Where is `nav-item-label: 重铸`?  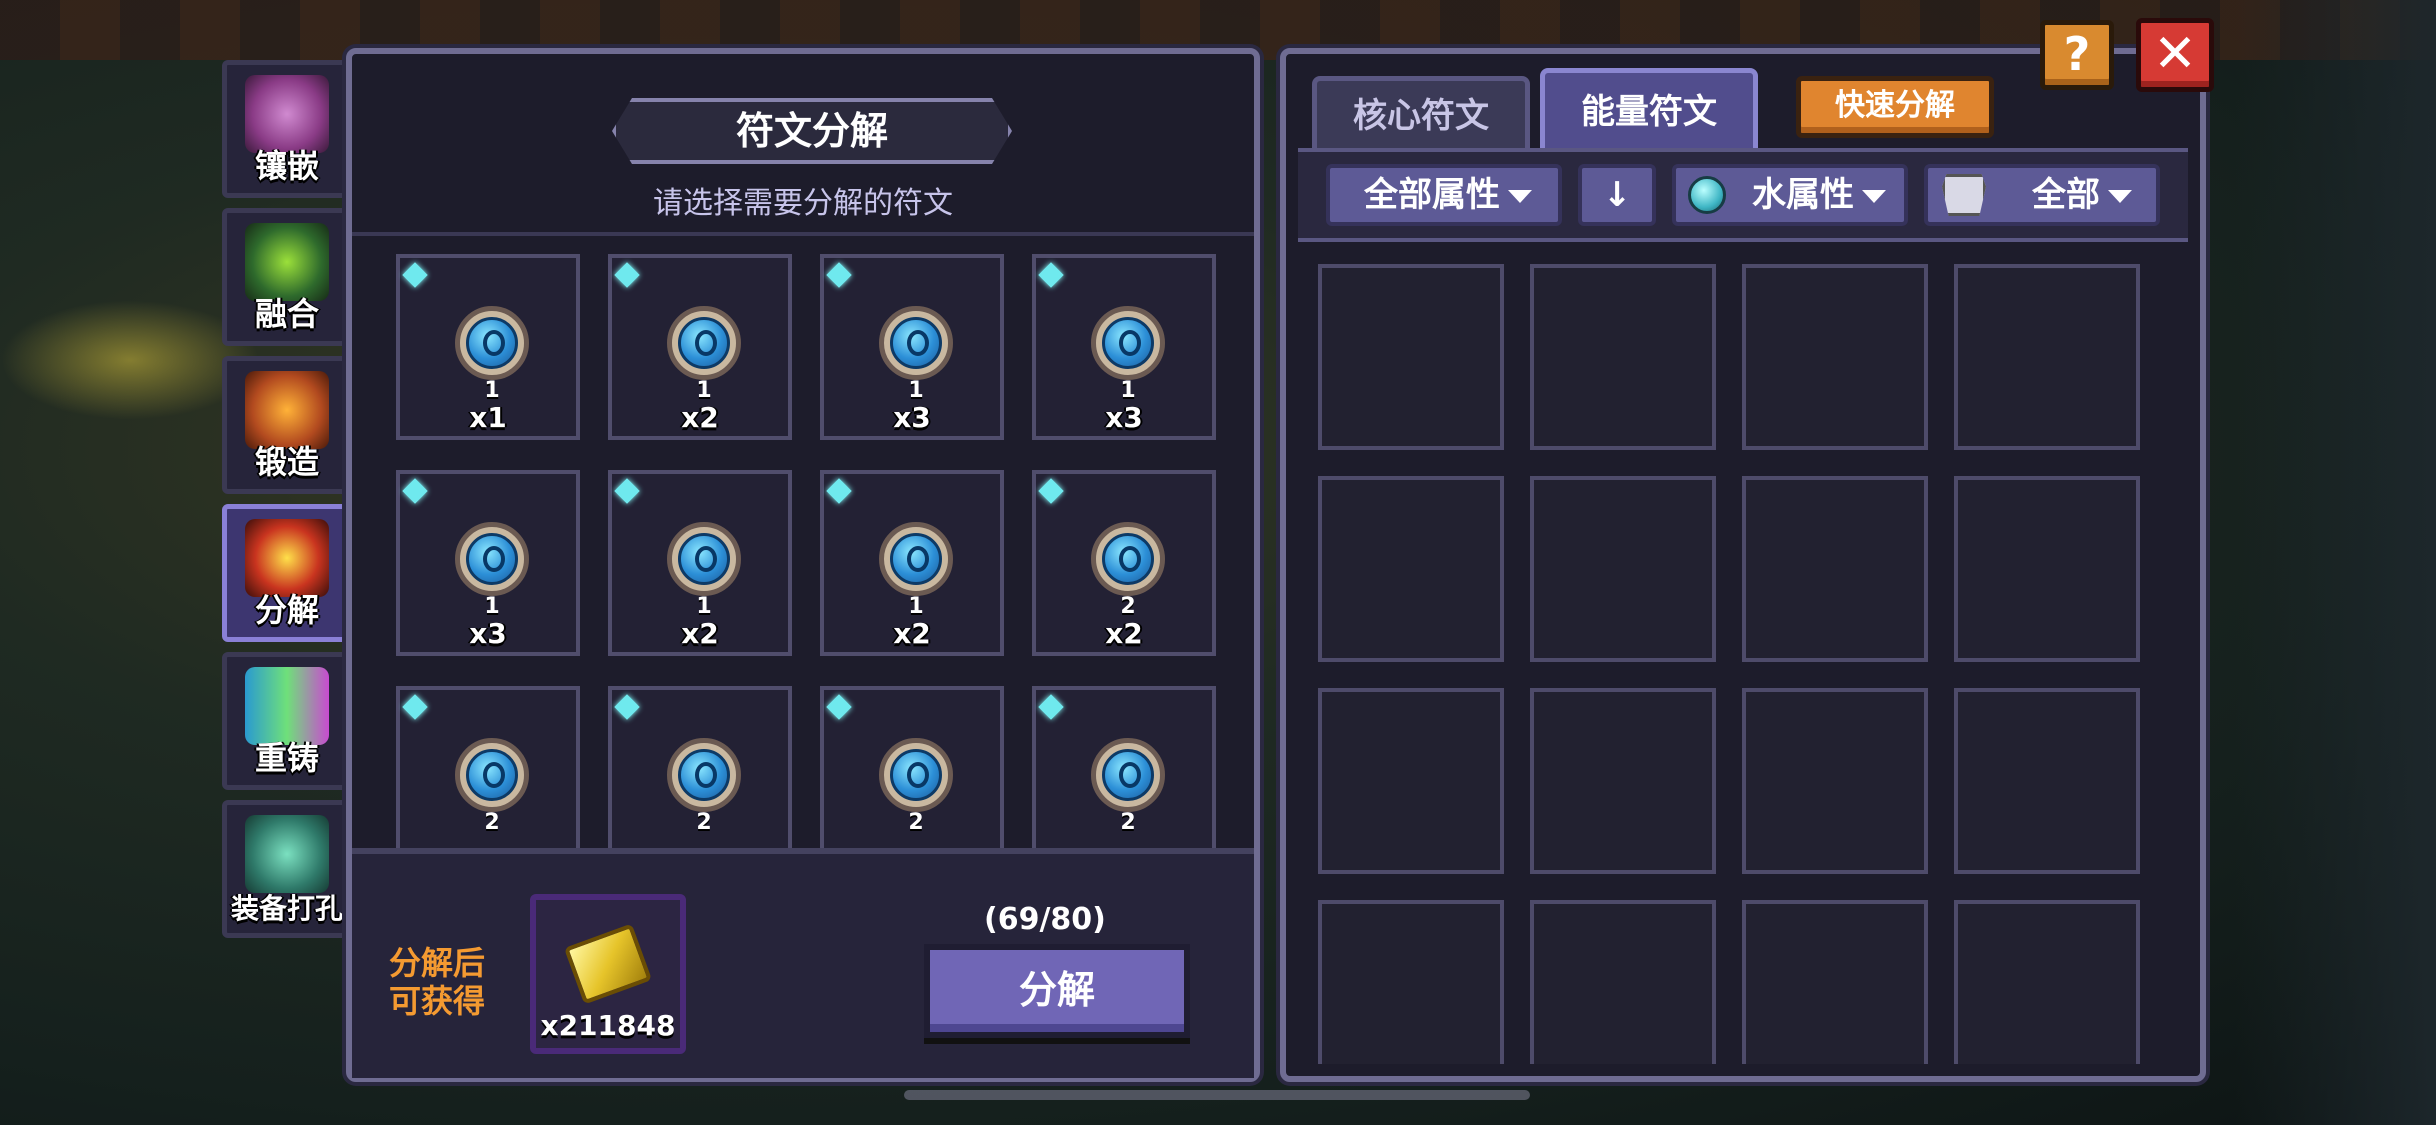
nav-item-label: 重铸 is located at coordinates (286, 758).